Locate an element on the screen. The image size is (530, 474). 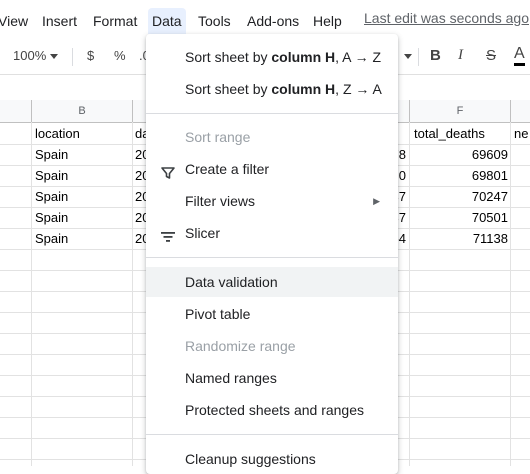
table-row-total-deaths: 70501 is located at coordinates (461, 218).